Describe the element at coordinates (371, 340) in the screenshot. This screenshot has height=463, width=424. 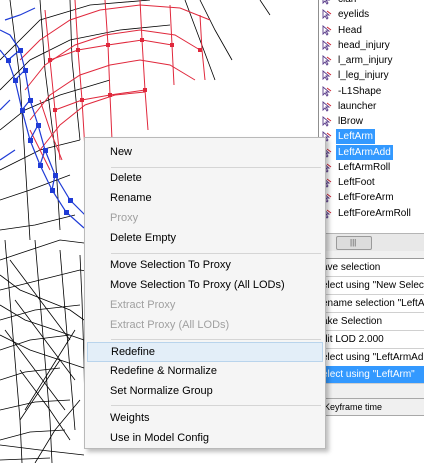
I see `history-row: dit LOD 2.000` at that location.